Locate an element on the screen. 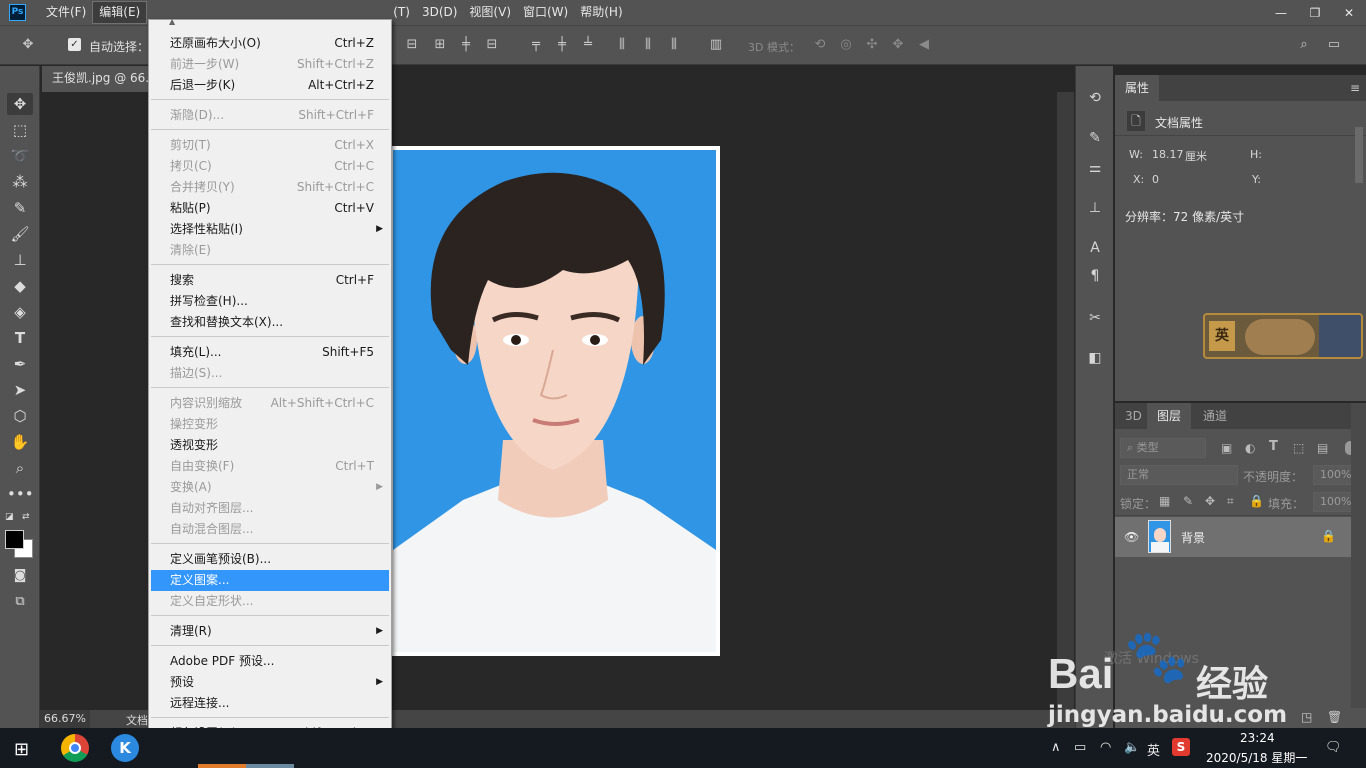 Image resolution: width=1366 pixels, height=768 pixels. edit-menu-item: 内容识别缩放 Alt+Shift+Ctrl+C is located at coordinates (270, 403).